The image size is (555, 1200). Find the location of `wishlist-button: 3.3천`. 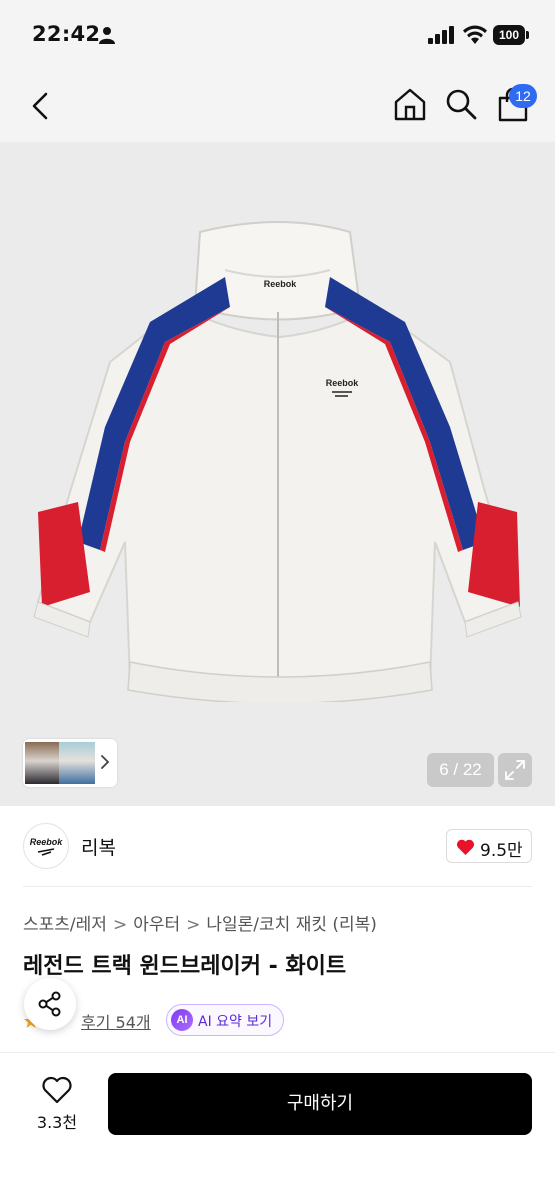

wishlist-button: 3.3천 is located at coordinates (57, 1103).